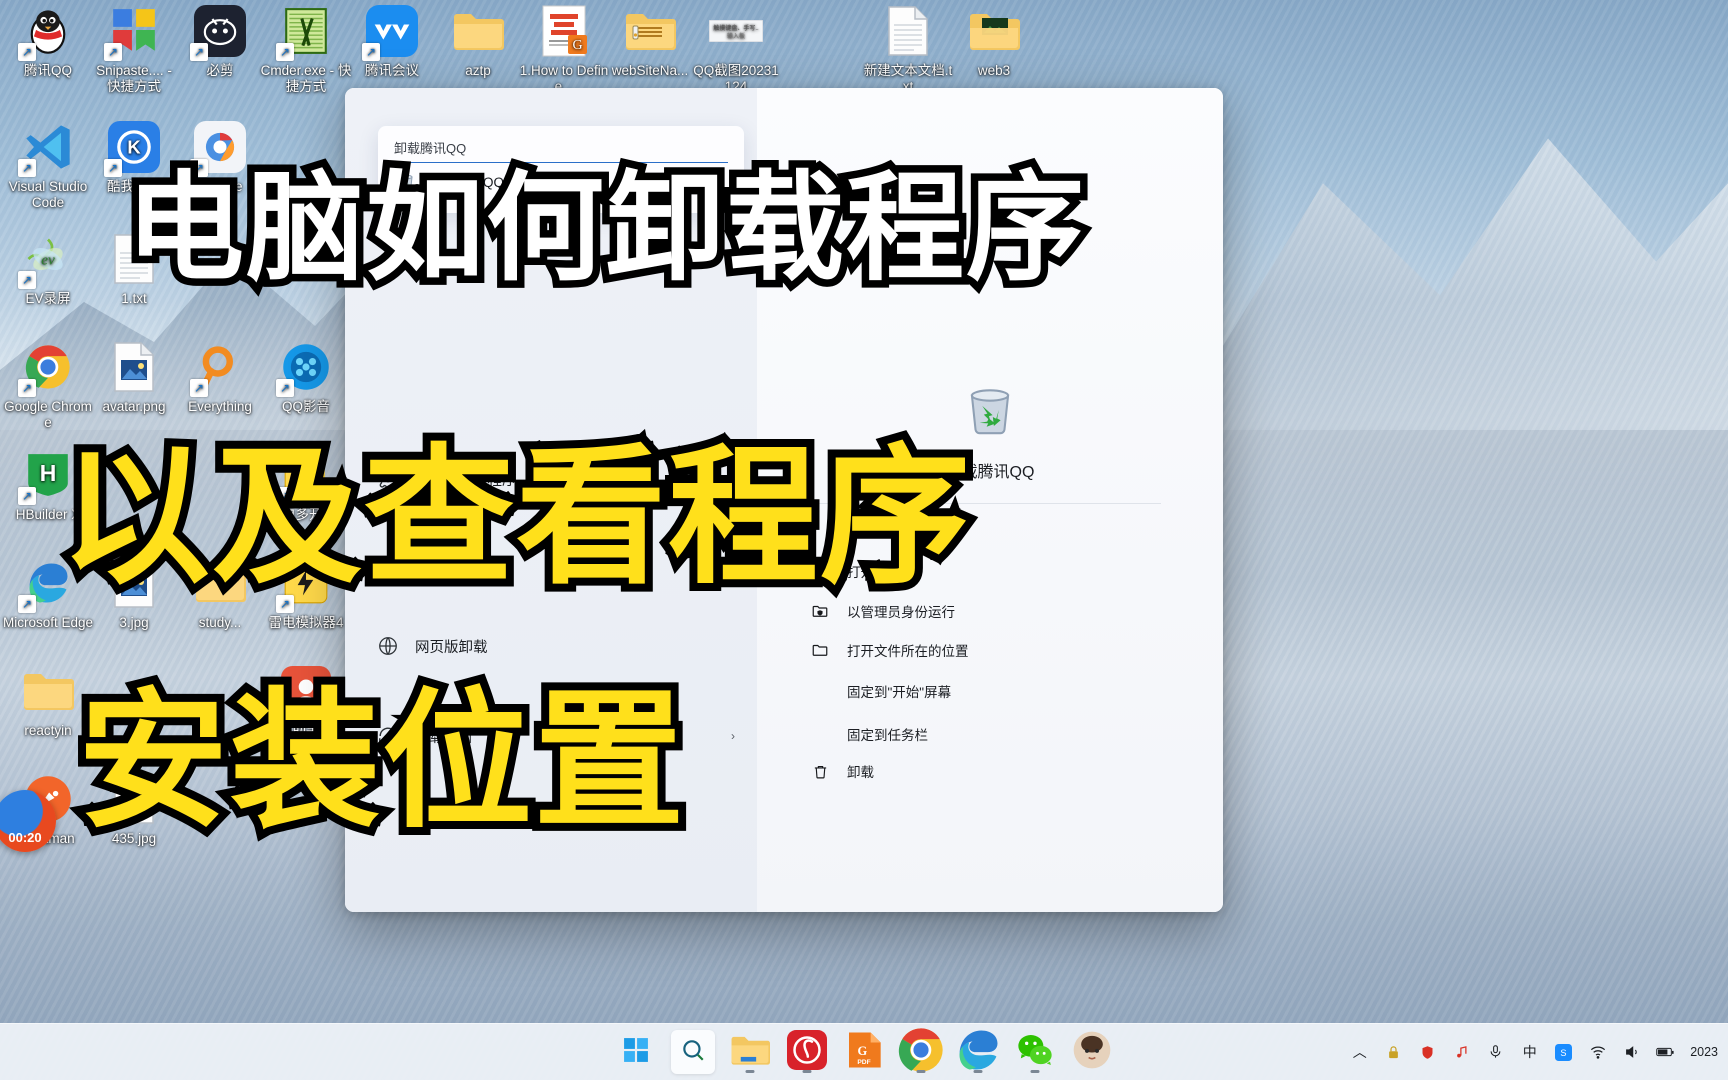  Describe the element at coordinates (1092, 1052) in the screenshot. I see `taskbar-button-avatar-app` at that location.